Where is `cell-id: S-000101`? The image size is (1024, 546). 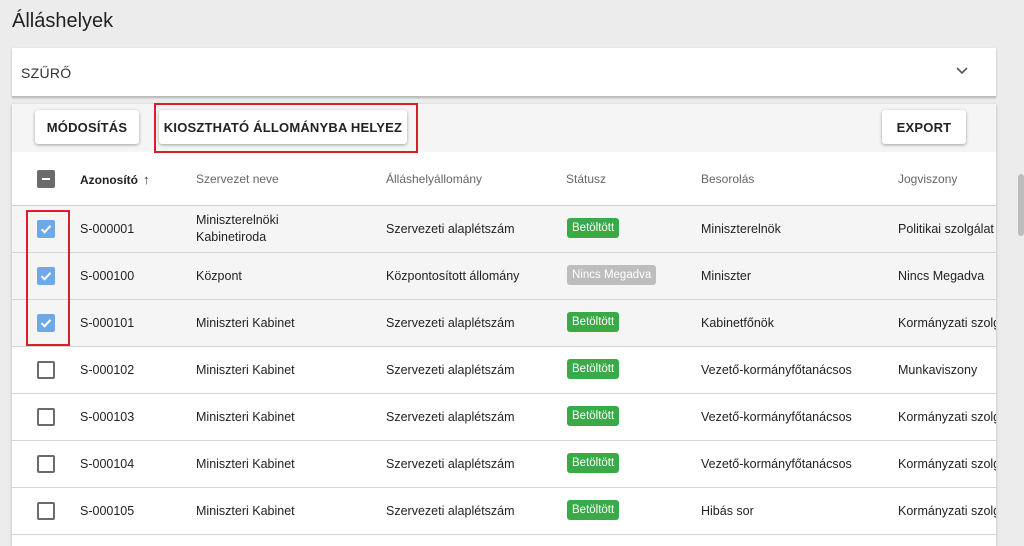
cell-id: S-000101 is located at coordinates (107, 323).